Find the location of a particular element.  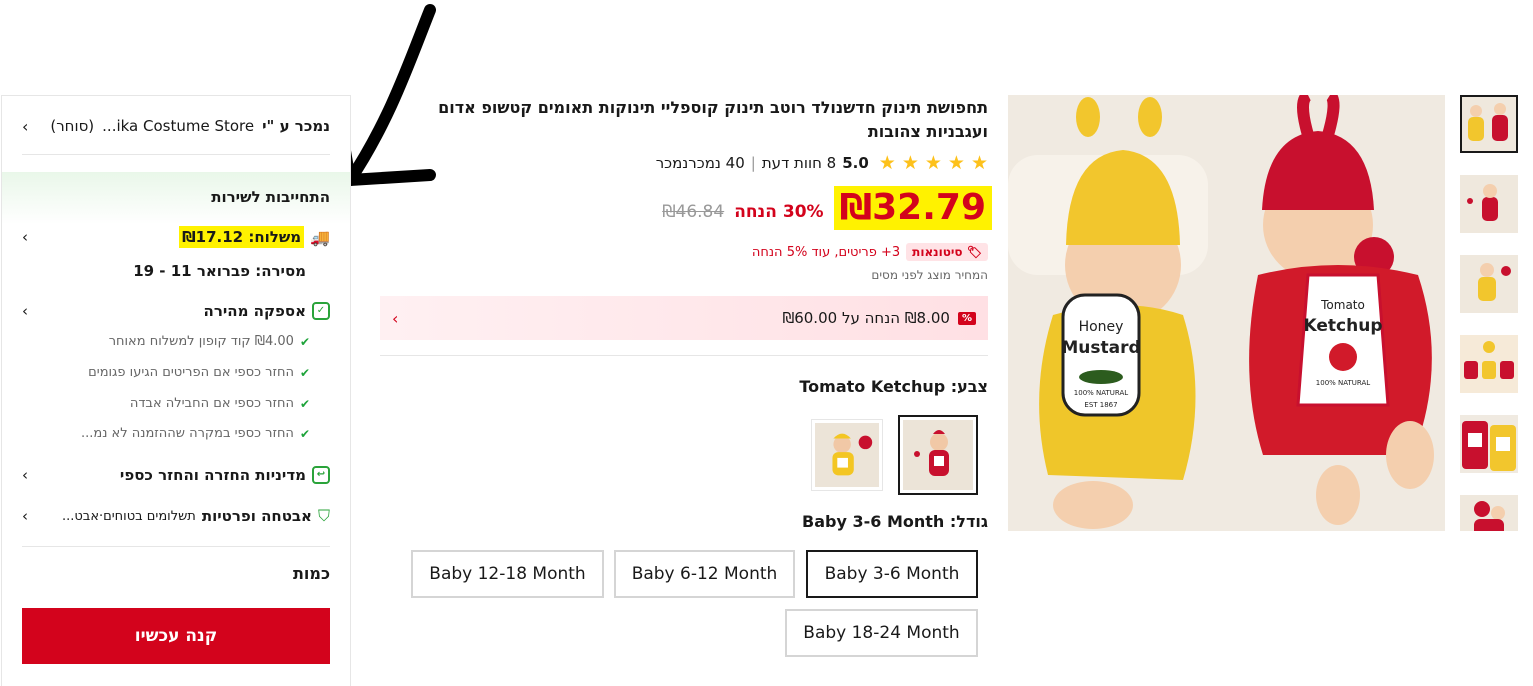

ketchup-label-top: Tomato is located at coordinates (1342, 305).